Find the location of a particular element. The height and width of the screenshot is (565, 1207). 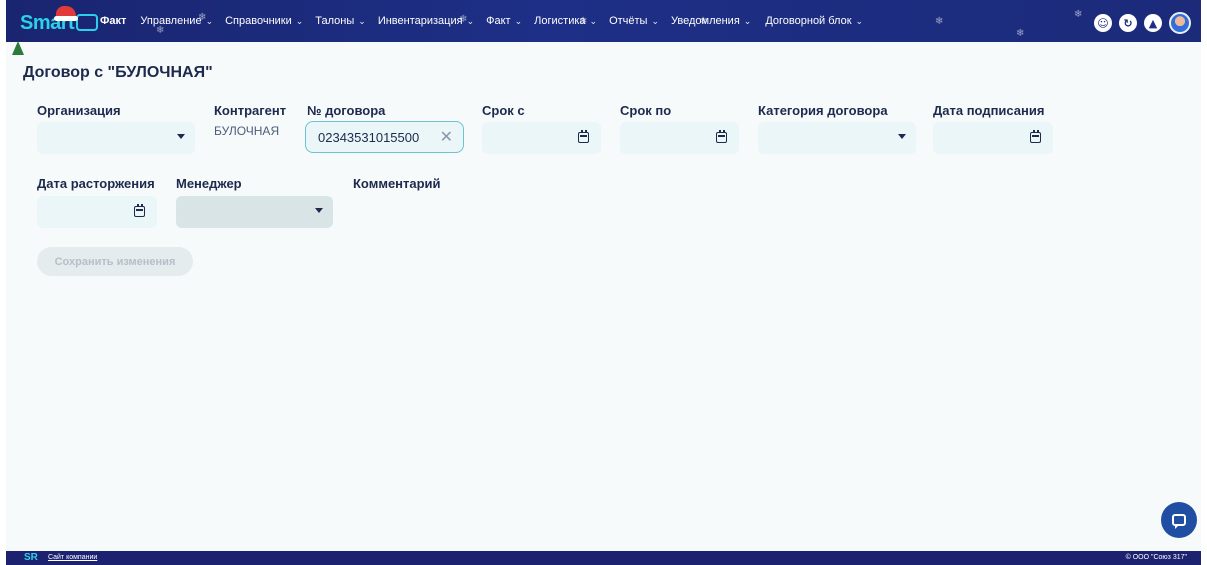

sign-date-input is located at coordinates (993, 138).